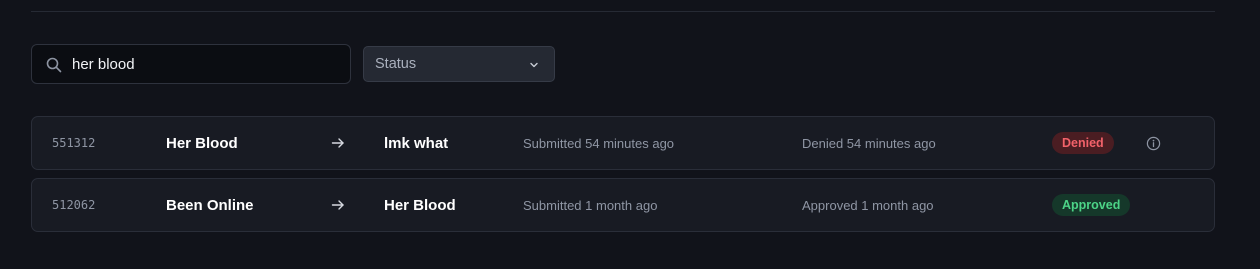 The image size is (1260, 269). I want to click on request-id: 512062, so click(74, 205).